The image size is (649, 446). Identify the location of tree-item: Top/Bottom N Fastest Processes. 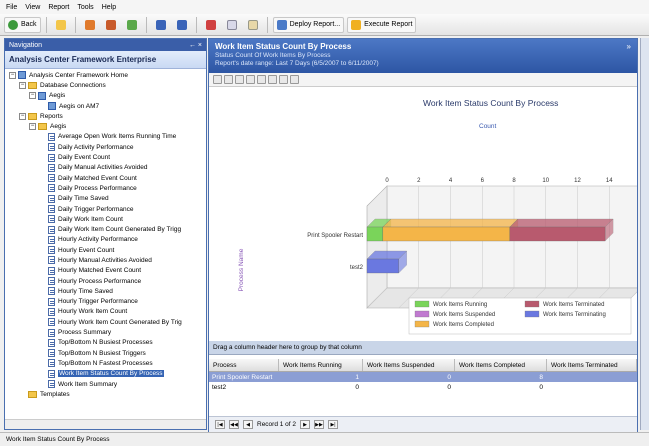
(105, 363).